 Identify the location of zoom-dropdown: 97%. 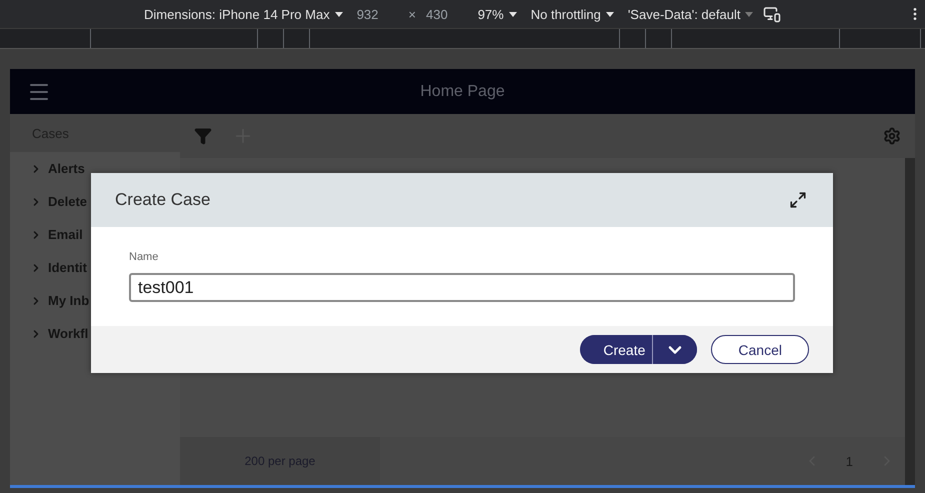
(491, 14).